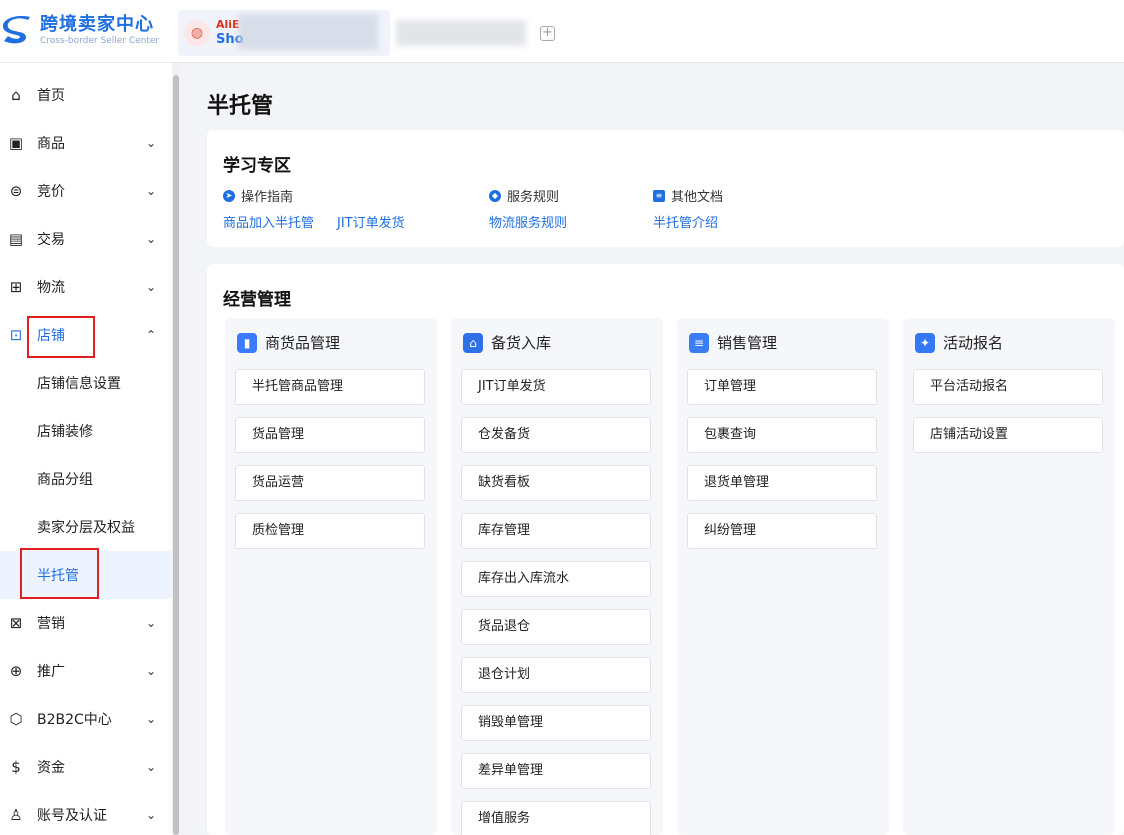  Describe the element at coordinates (1008, 435) in the screenshot. I see `btn-store-campaign-settings: 店铺活动设置` at that location.